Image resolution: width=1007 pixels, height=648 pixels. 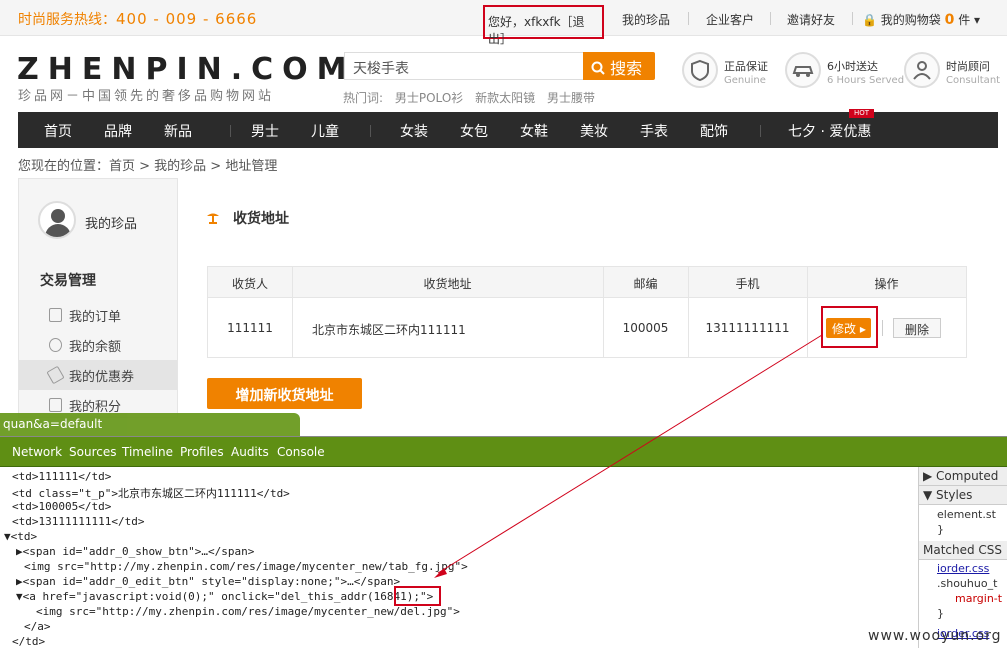 What do you see at coordinates (598, 68) in the screenshot?
I see `search-icon` at bounding box center [598, 68].